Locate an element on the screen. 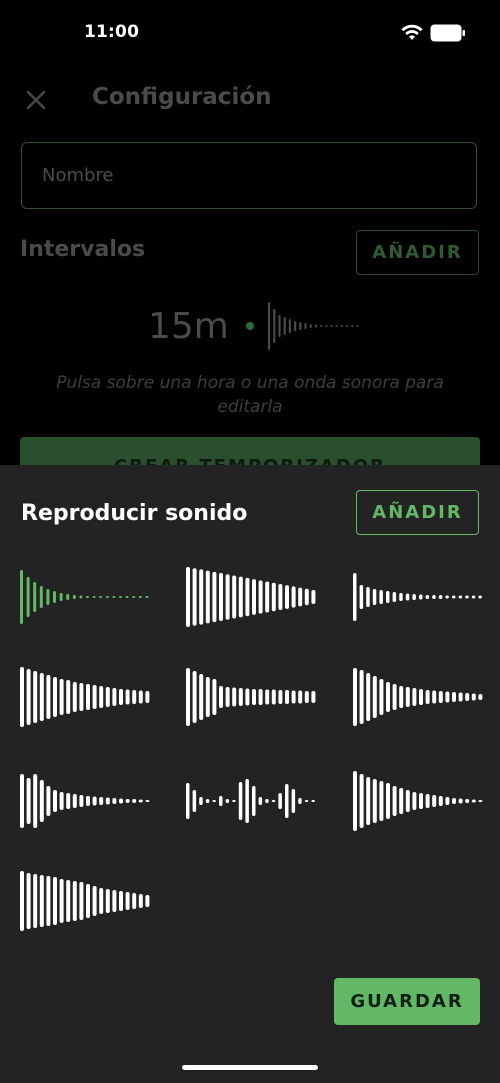 This screenshot has width=500, height=1083. add-interval-button: AÑADIR is located at coordinates (417, 252).